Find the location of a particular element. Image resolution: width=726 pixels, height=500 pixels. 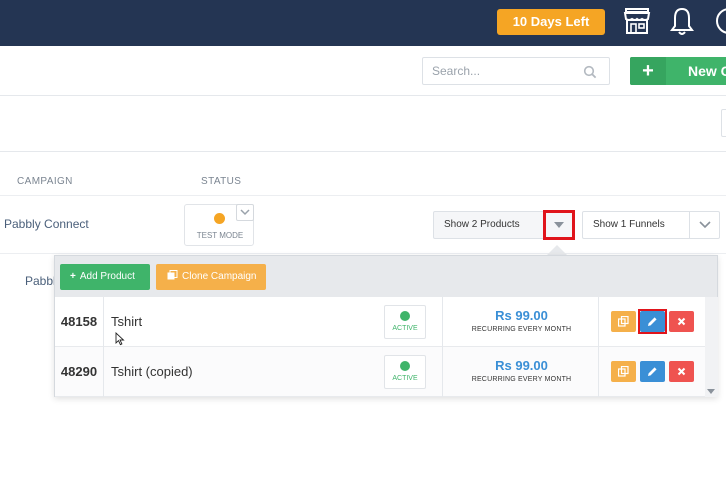

dropdown-pointer is located at coordinates (557, 250).